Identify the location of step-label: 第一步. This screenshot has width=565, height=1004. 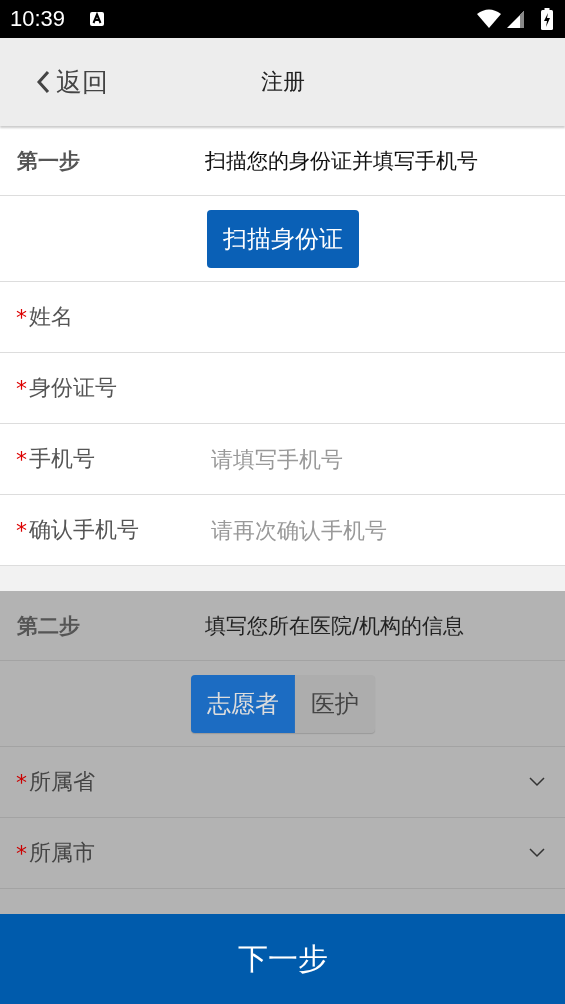
(49, 161).